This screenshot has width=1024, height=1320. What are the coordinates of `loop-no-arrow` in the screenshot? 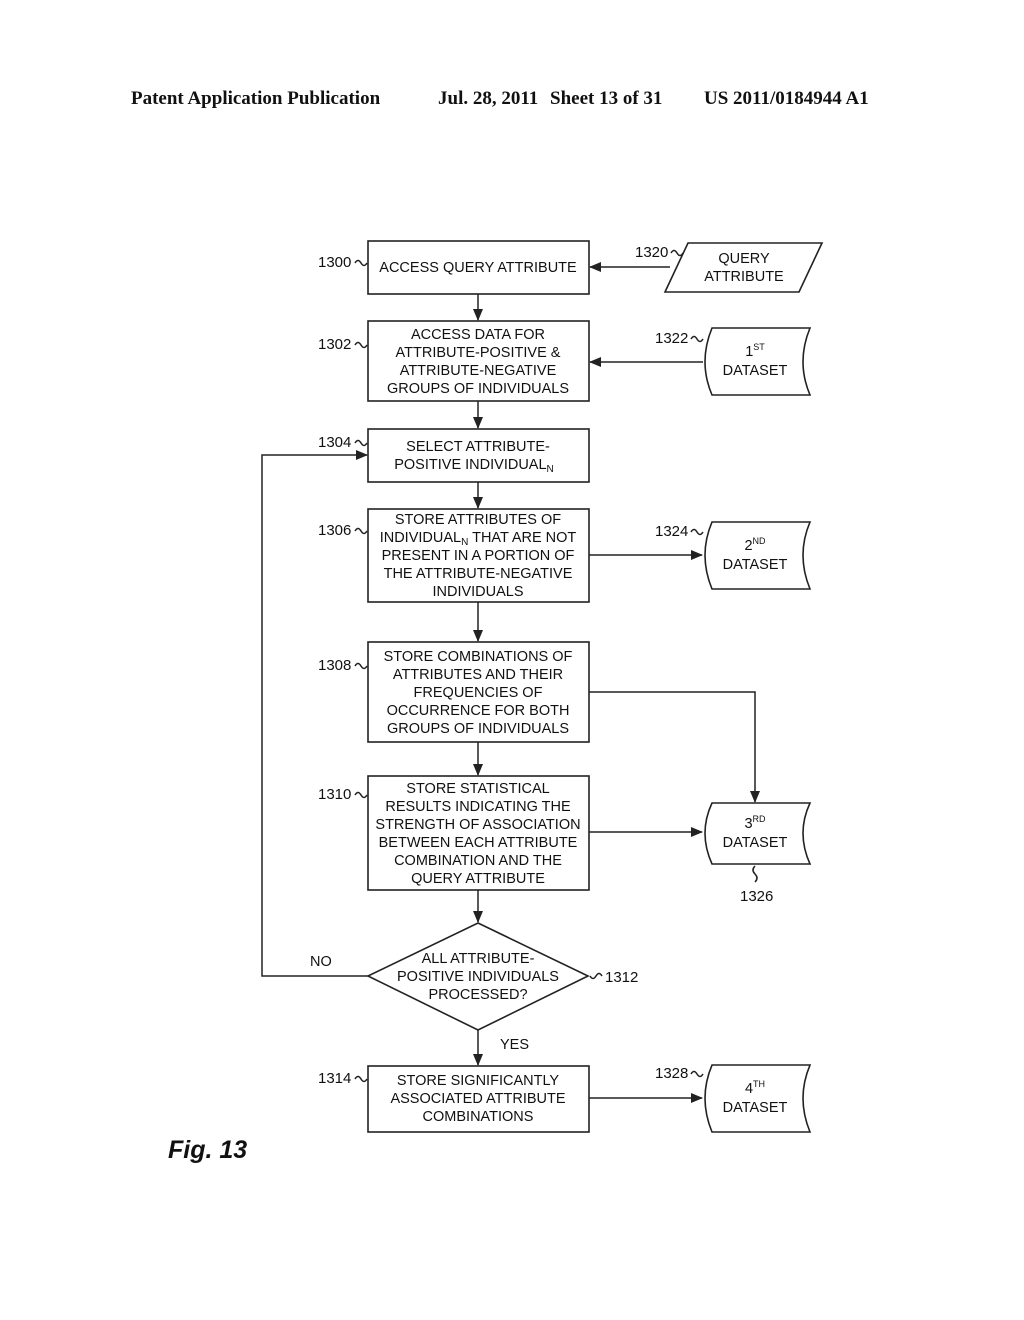 It's located at (315, 713).